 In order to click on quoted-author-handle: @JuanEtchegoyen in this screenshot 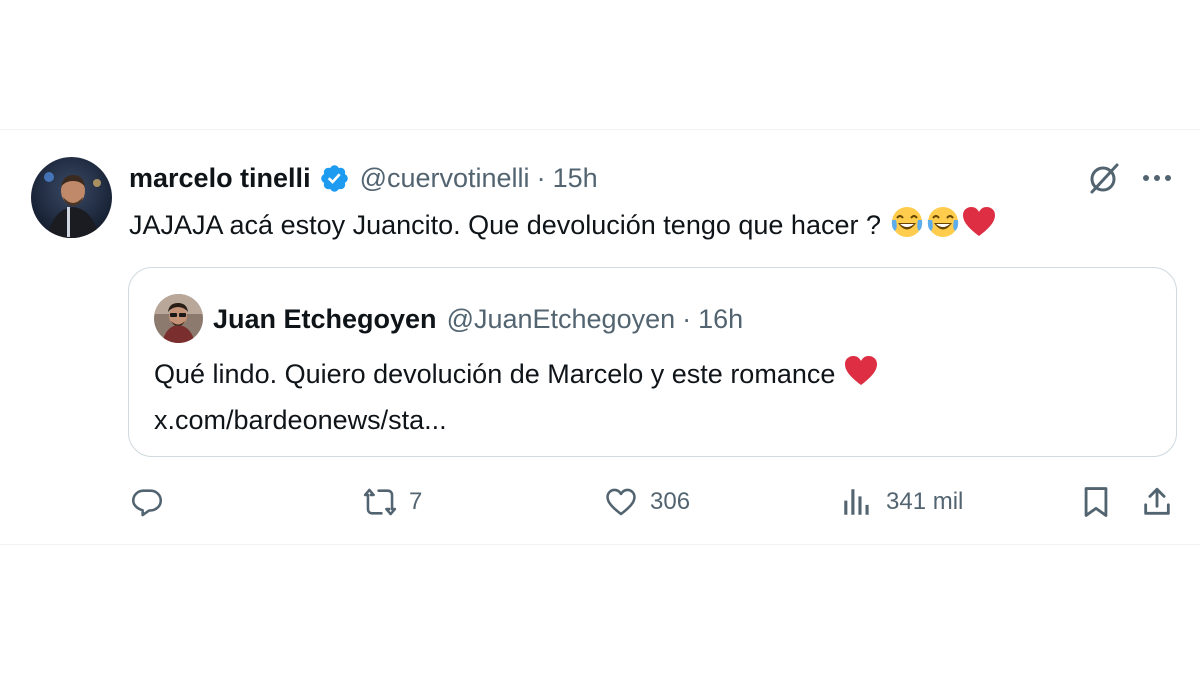, I will do `click(561, 319)`.